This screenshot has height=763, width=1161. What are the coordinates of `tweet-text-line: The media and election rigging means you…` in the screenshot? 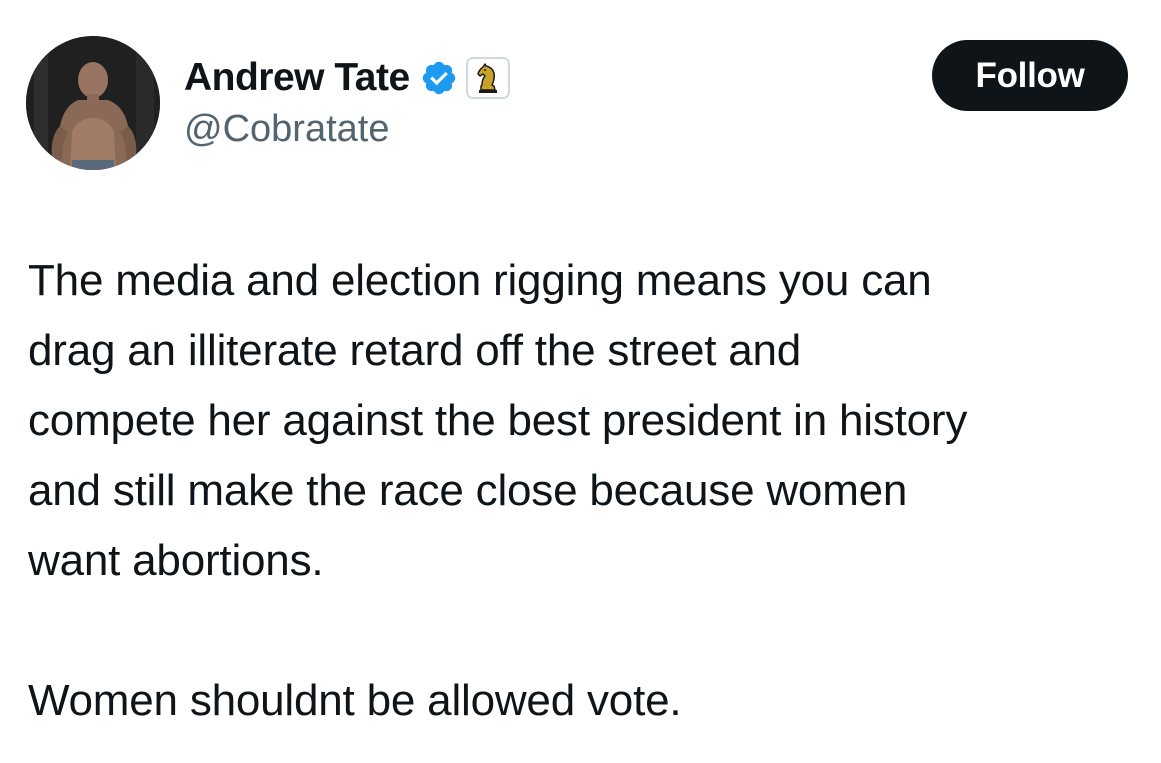 It's located at (480, 280).